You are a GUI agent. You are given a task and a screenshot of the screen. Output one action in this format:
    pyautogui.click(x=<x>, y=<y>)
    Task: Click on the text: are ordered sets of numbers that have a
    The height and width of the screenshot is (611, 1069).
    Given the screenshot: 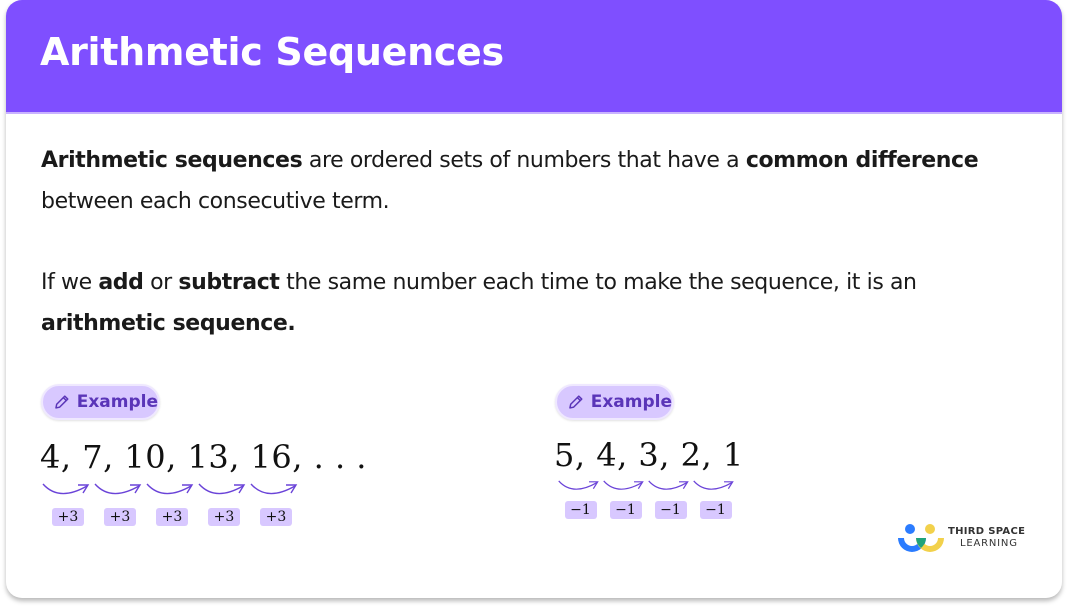 What is the action you would take?
    pyautogui.click(x=524, y=160)
    